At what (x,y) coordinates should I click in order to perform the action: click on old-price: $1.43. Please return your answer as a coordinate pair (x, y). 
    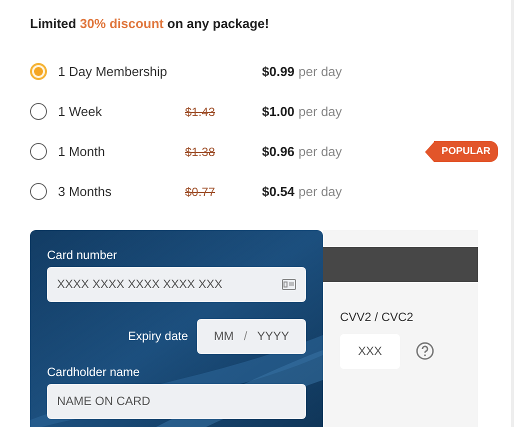
    Looking at the image, I should click on (200, 111).